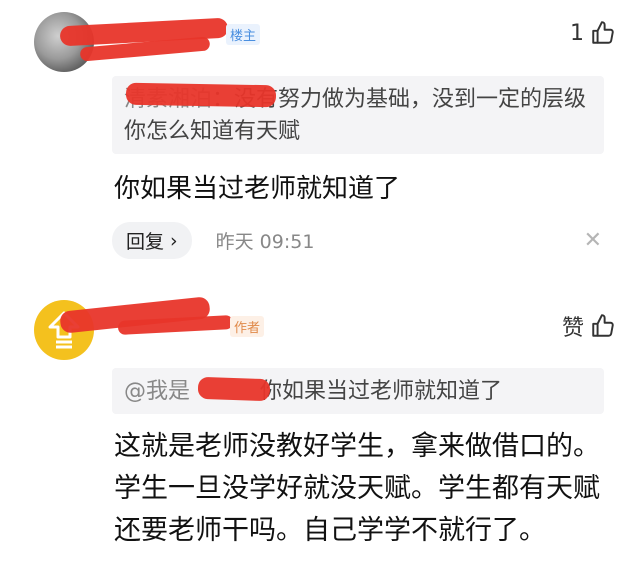 The height and width of the screenshot is (579, 640). I want to click on reply-label: 回复, so click(145, 242).